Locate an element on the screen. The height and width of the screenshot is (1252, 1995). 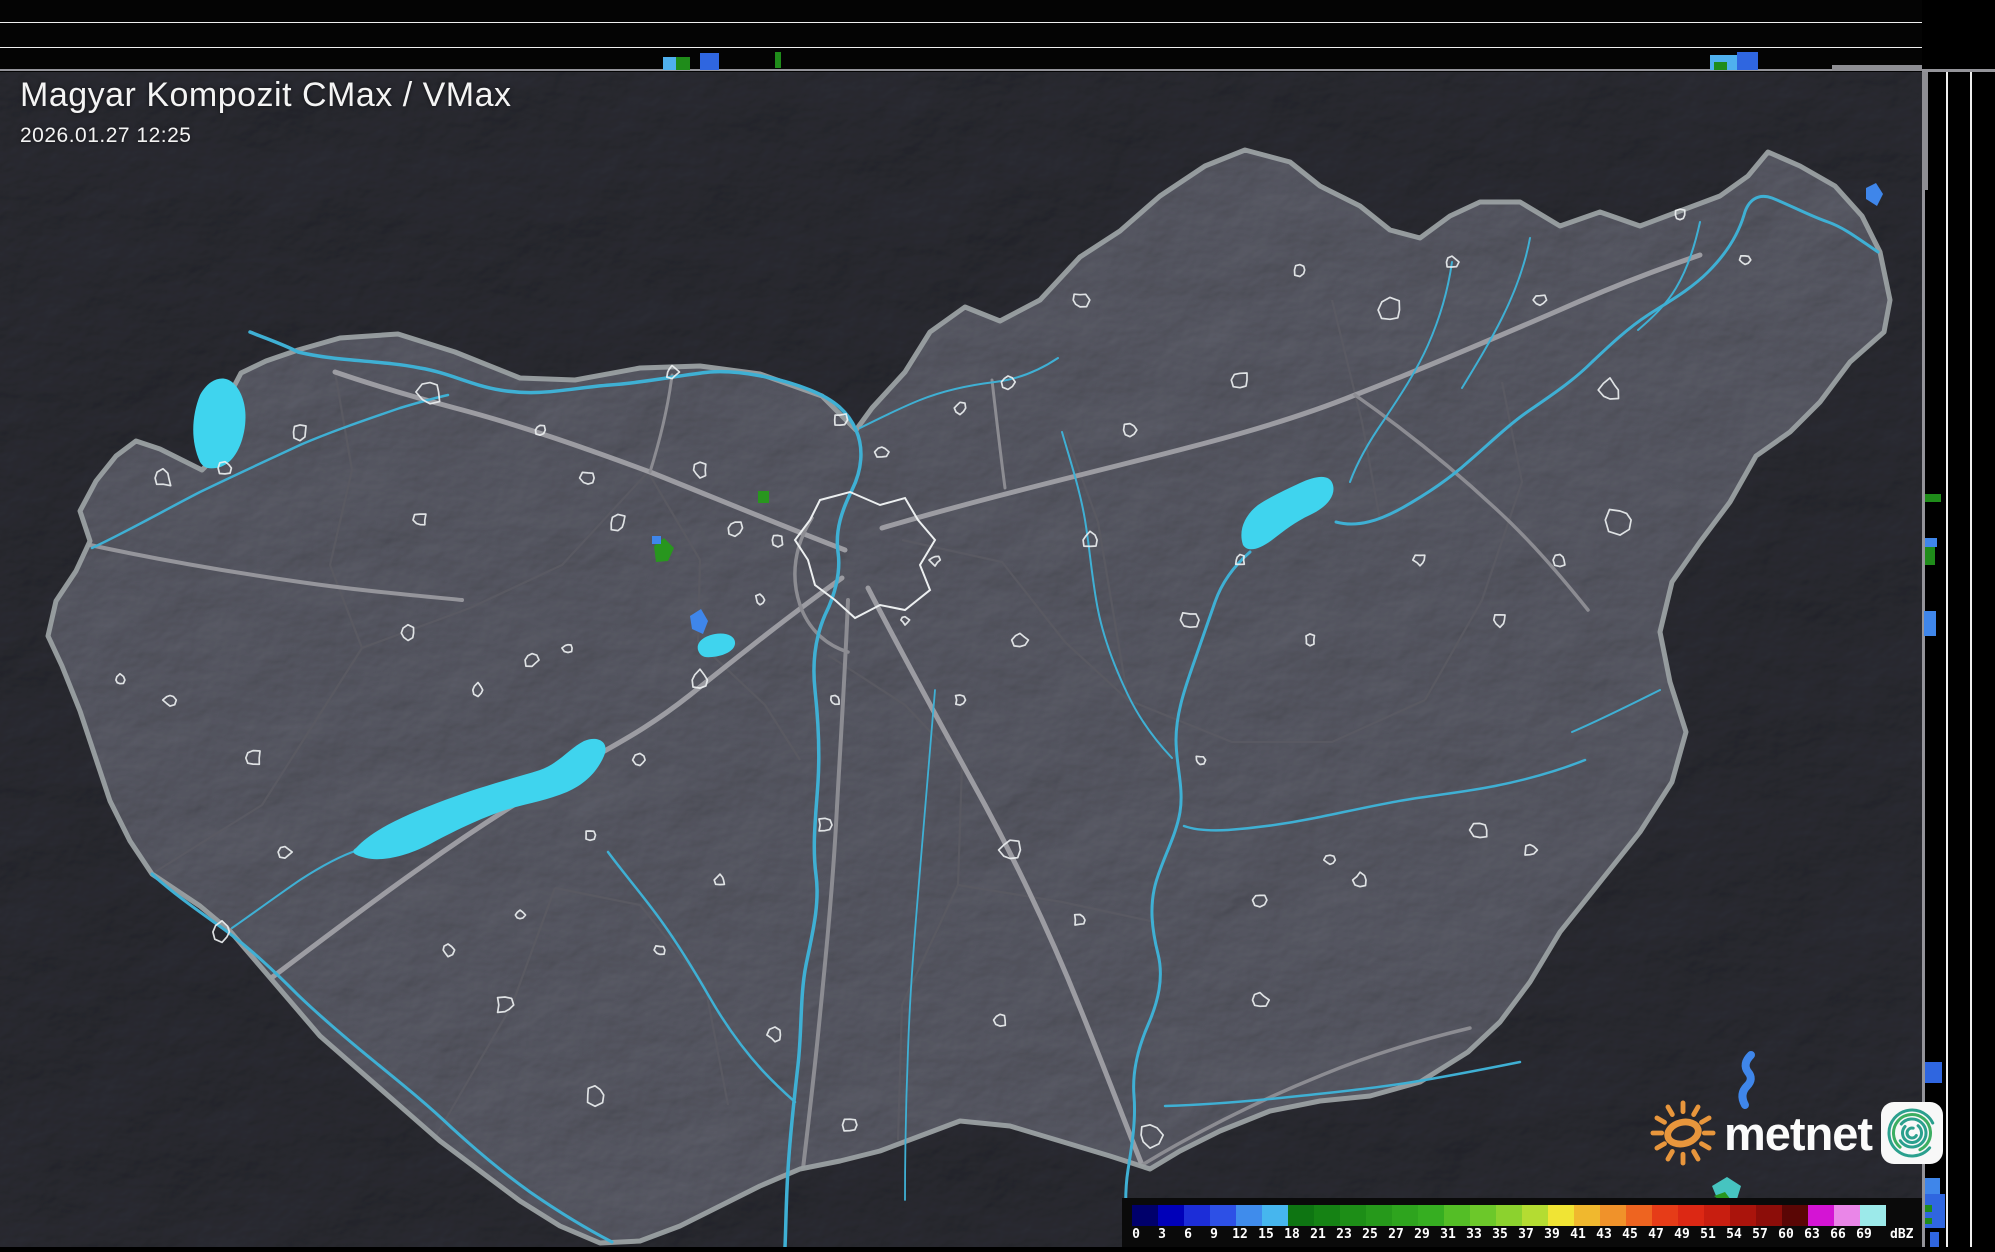
legend-tick-label: 9 is located at coordinates (1214, 1234).